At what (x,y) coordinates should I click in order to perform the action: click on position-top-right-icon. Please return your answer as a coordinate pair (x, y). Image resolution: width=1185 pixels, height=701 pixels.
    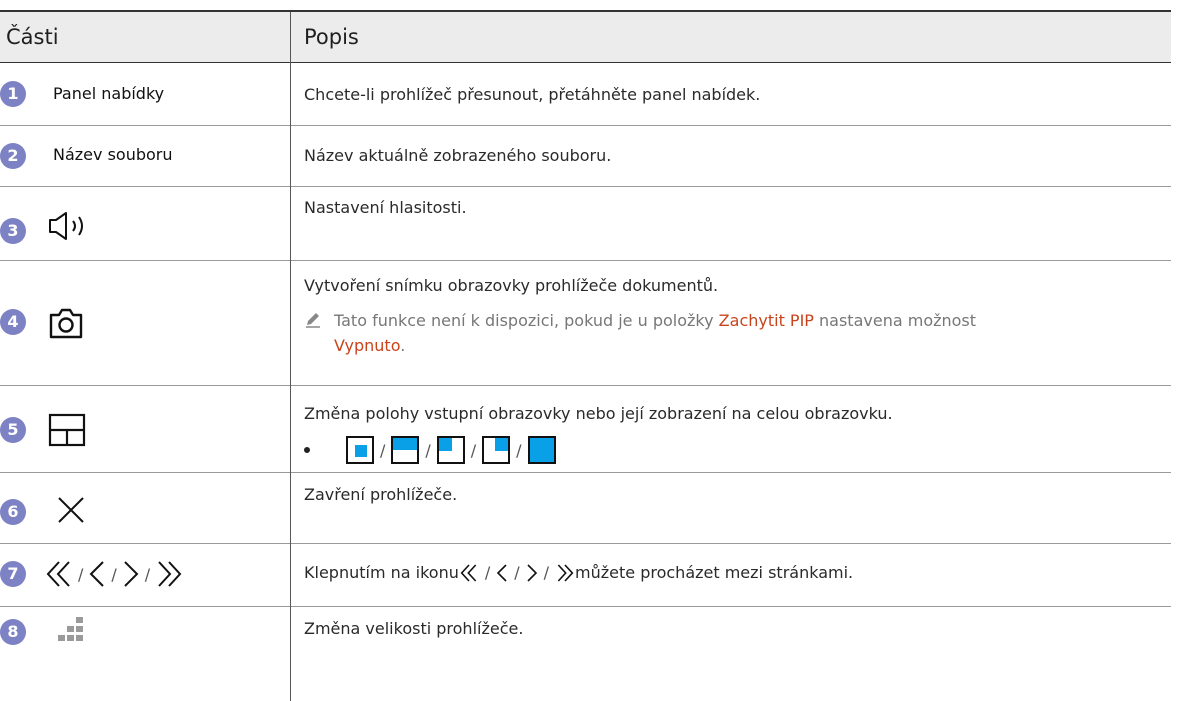
    Looking at the image, I should click on (496, 450).